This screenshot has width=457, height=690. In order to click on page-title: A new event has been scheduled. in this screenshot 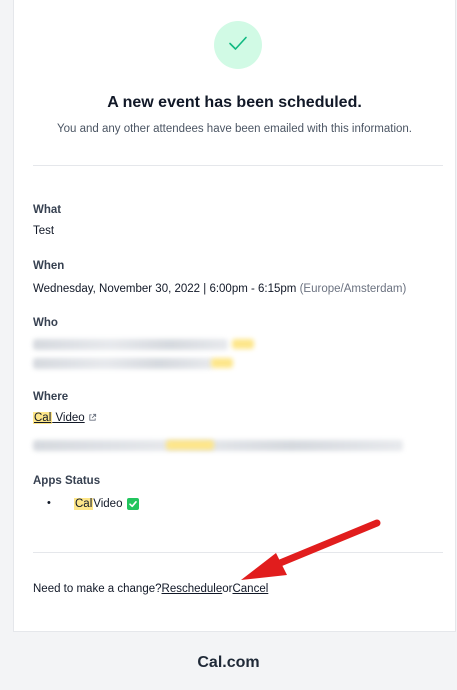, I will do `click(234, 102)`.